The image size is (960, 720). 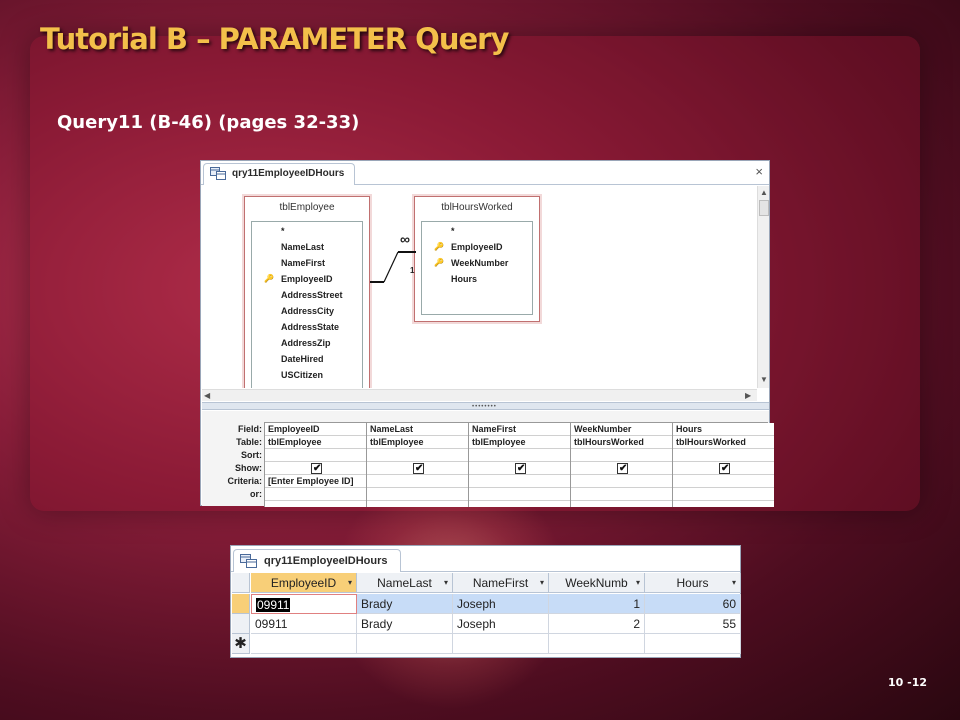 What do you see at coordinates (304, 583) in the screenshot?
I see `column-header: EmployeeID ▾` at bounding box center [304, 583].